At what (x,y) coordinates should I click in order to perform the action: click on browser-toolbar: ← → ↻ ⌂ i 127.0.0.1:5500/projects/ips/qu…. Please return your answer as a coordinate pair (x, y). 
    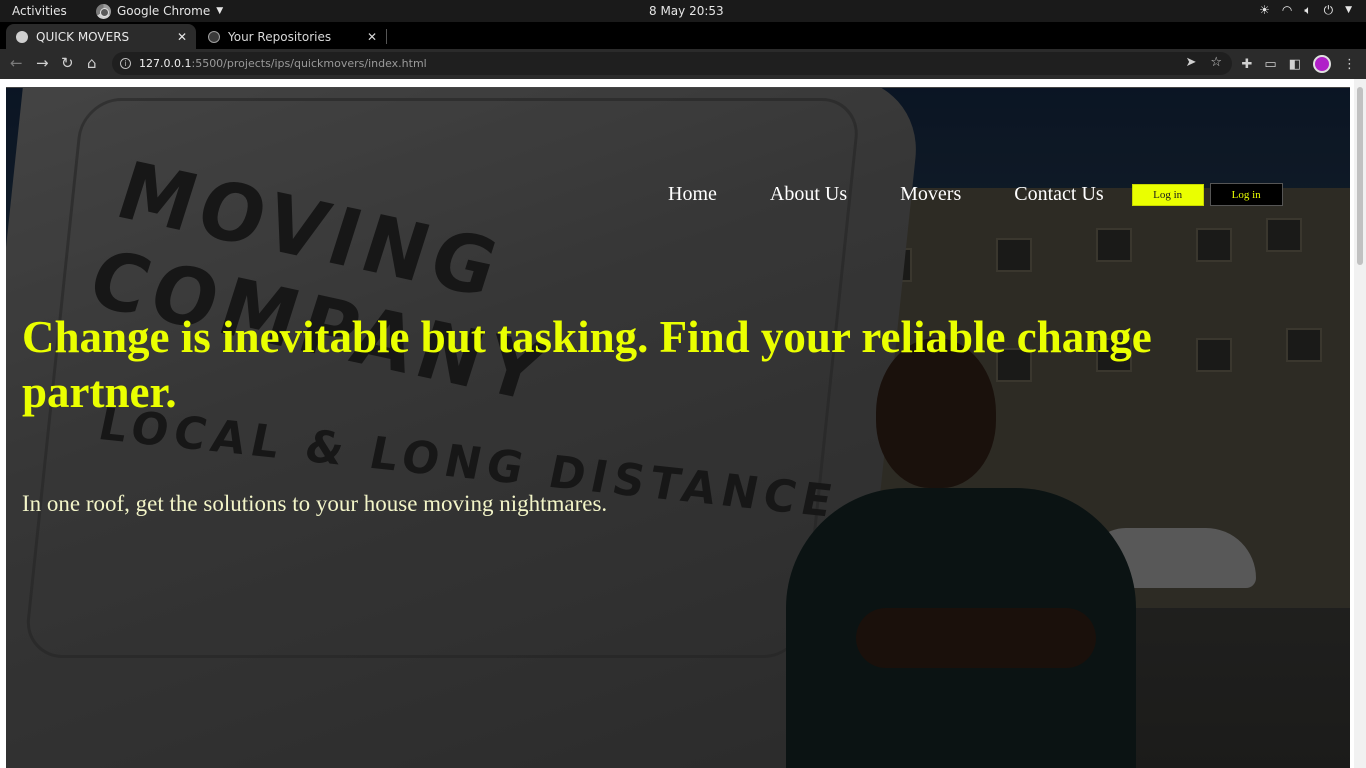
    Looking at the image, I should click on (683, 64).